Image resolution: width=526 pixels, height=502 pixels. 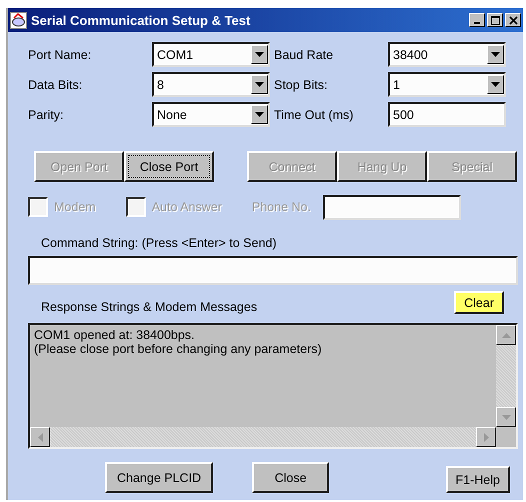 What do you see at coordinates (141, 20) in the screenshot?
I see `window-title: Serial Communication Setup & Test` at bounding box center [141, 20].